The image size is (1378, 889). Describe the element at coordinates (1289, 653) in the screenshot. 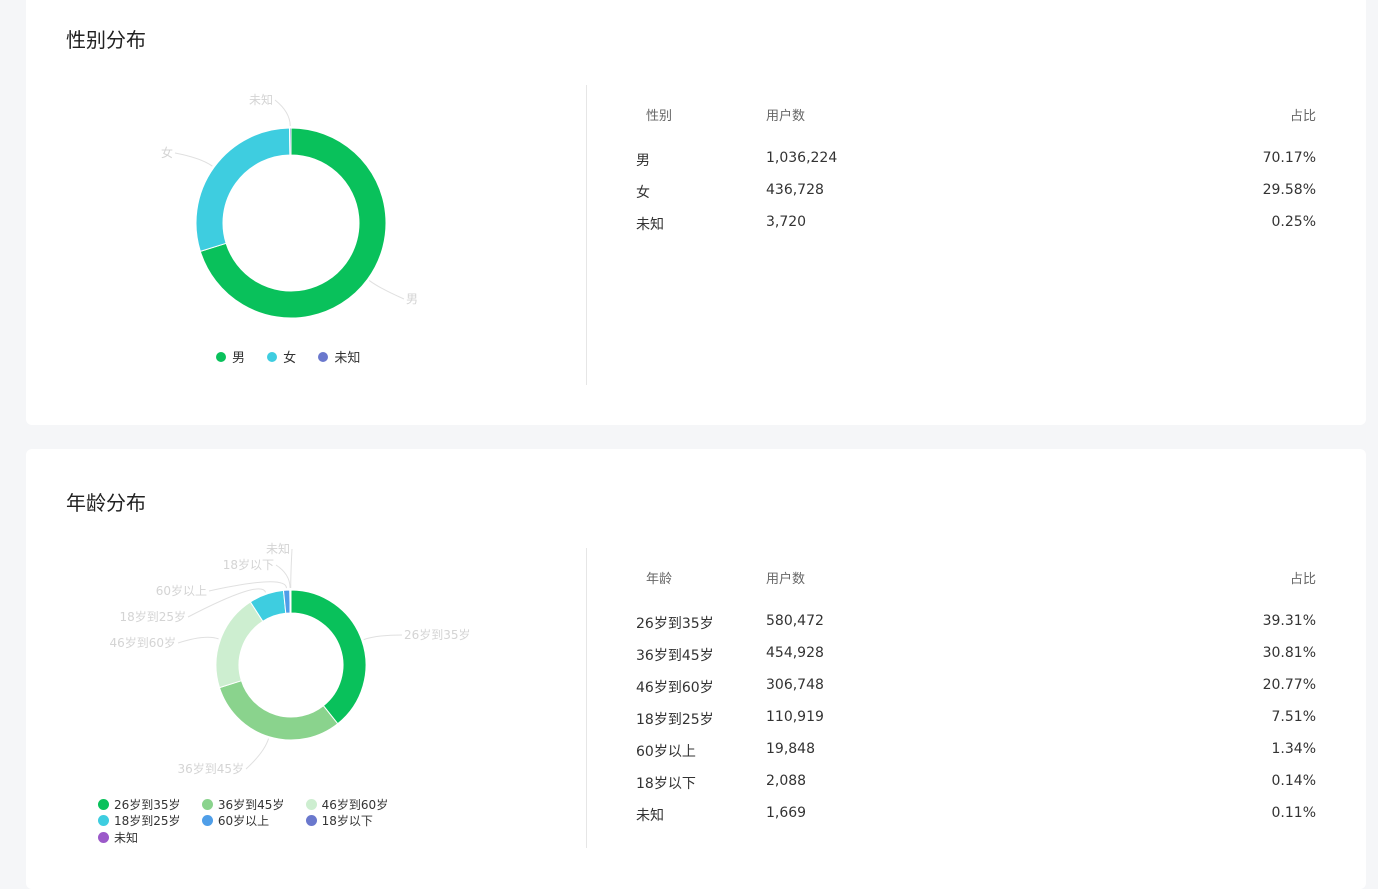

I see `row-share: 30.81%` at that location.